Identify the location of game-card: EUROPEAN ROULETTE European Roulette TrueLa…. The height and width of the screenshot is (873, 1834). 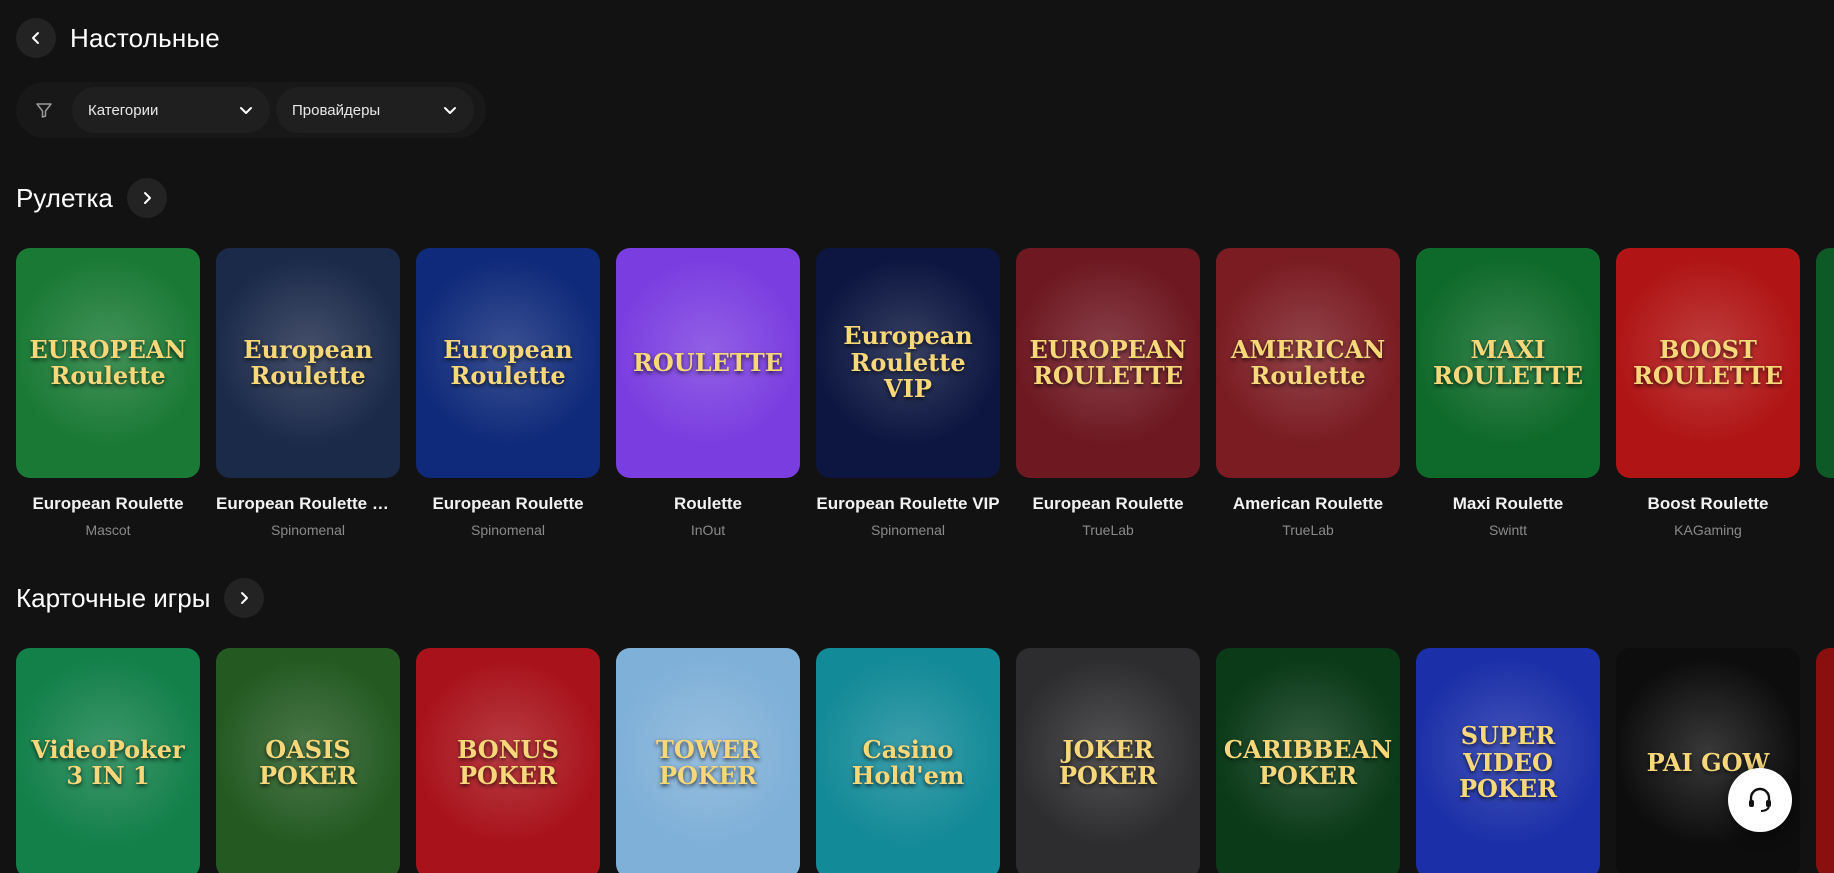
(1108, 393).